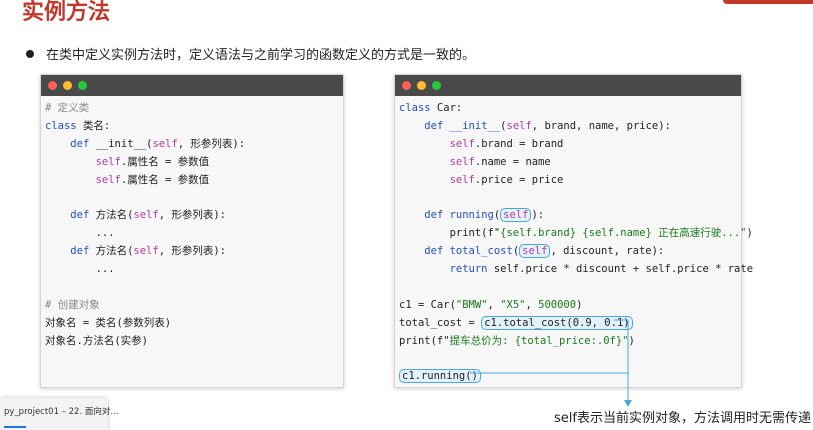 The image size is (813, 430). What do you see at coordinates (15, 427) in the screenshot?
I see `taskbar-active-indicator` at bounding box center [15, 427].